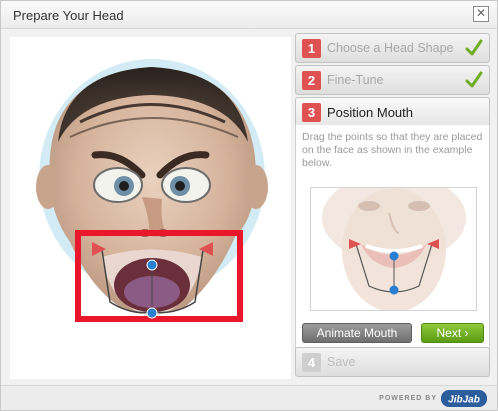 The height and width of the screenshot is (411, 498). I want to click on next-button: Next ›, so click(452, 333).